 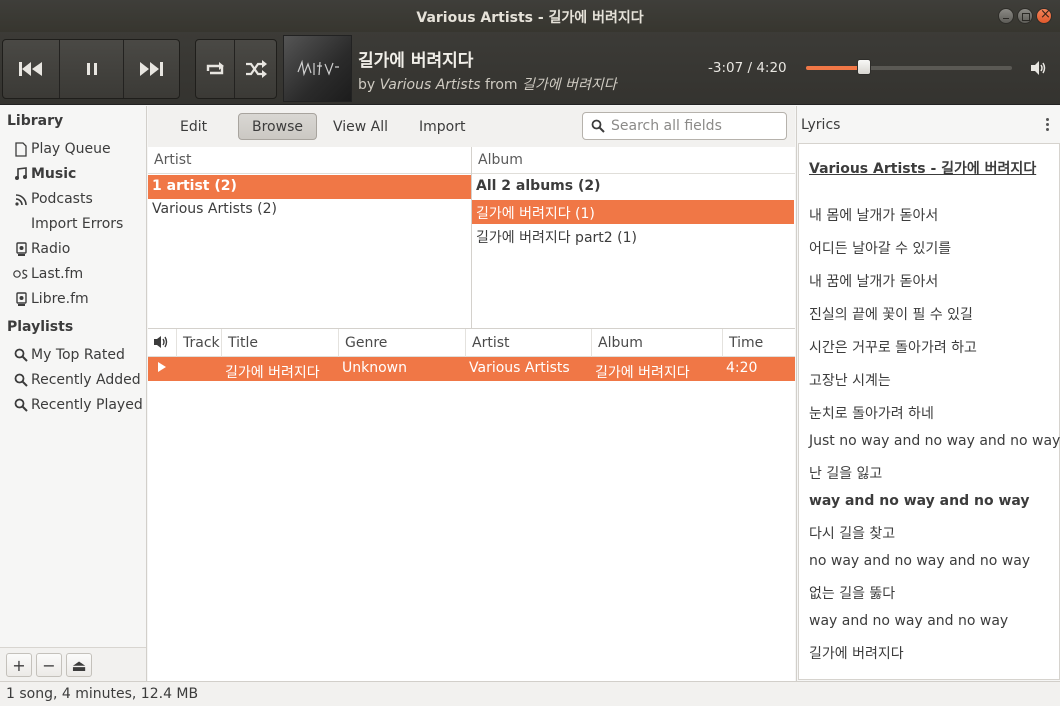 I want to click on artist-column-header-tracks: Artist, so click(x=529, y=343).